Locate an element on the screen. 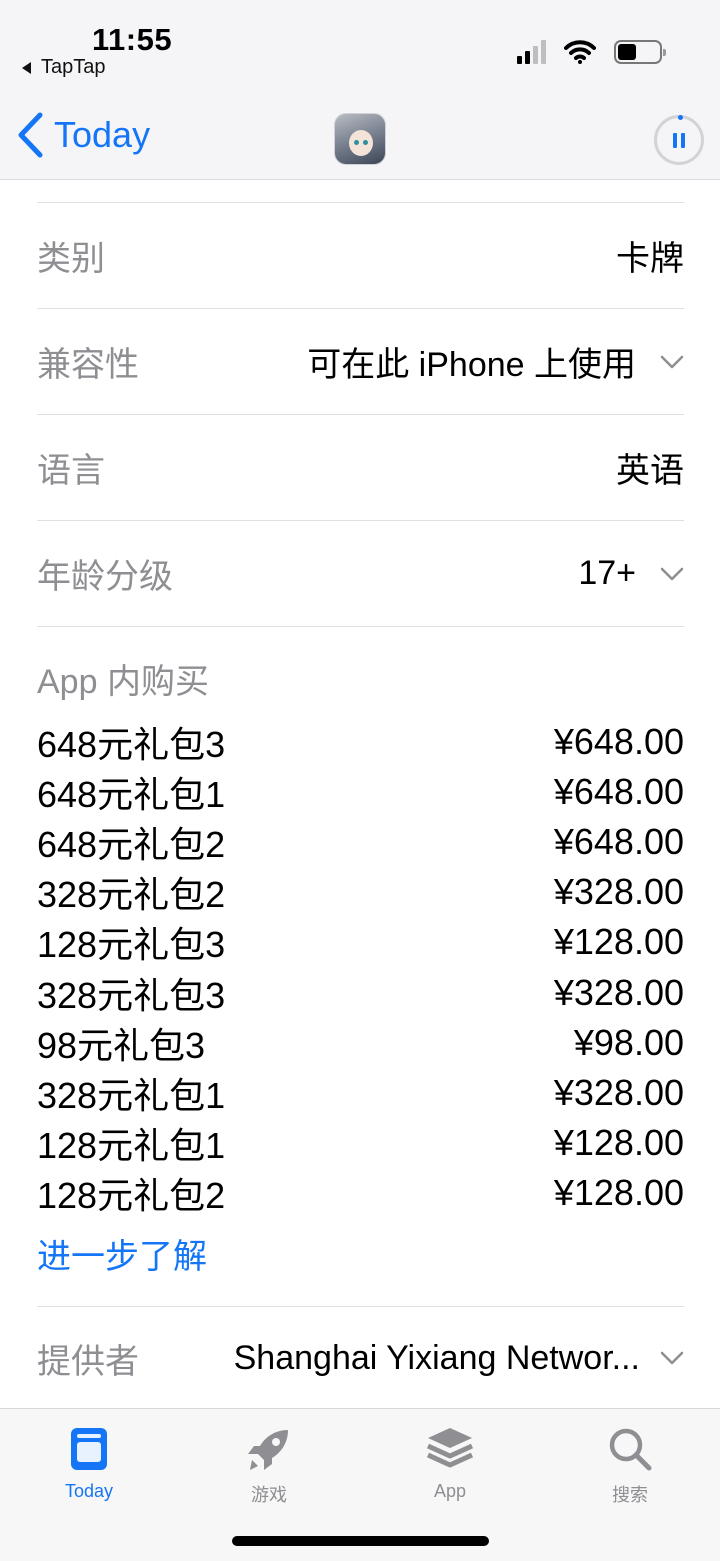  list-item: 328元礼包3 ¥328.00 is located at coordinates (360, 992).